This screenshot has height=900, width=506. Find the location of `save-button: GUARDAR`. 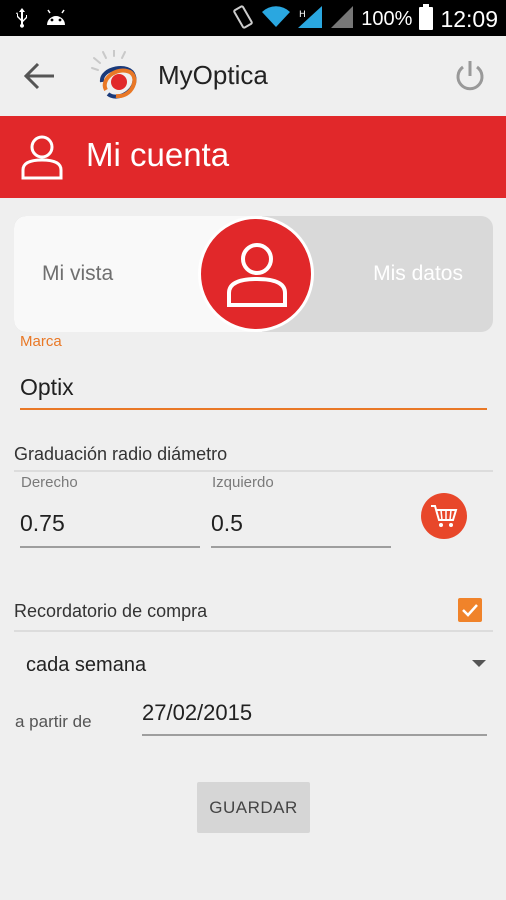

save-button: GUARDAR is located at coordinates (253, 807).